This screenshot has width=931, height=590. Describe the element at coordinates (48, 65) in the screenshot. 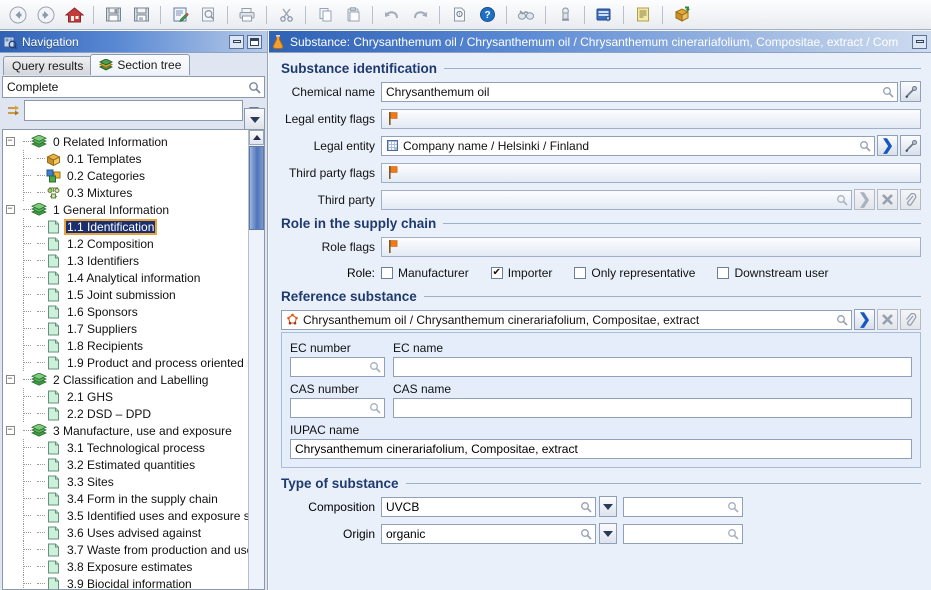

I see `tab-query-results: Query results` at that location.